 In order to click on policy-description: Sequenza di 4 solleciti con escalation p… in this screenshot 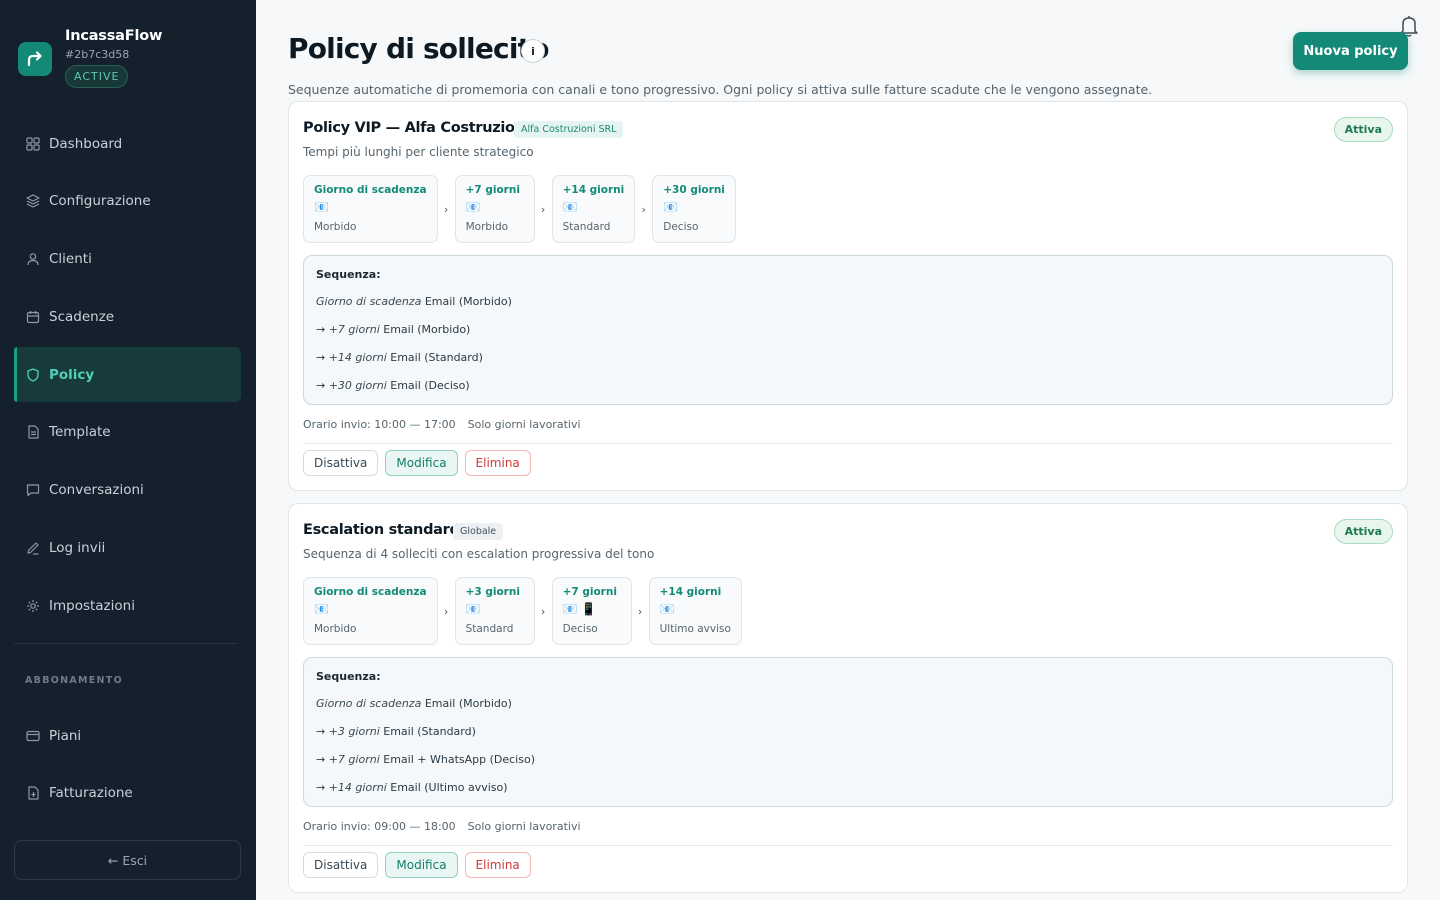, I will do `click(479, 554)`.